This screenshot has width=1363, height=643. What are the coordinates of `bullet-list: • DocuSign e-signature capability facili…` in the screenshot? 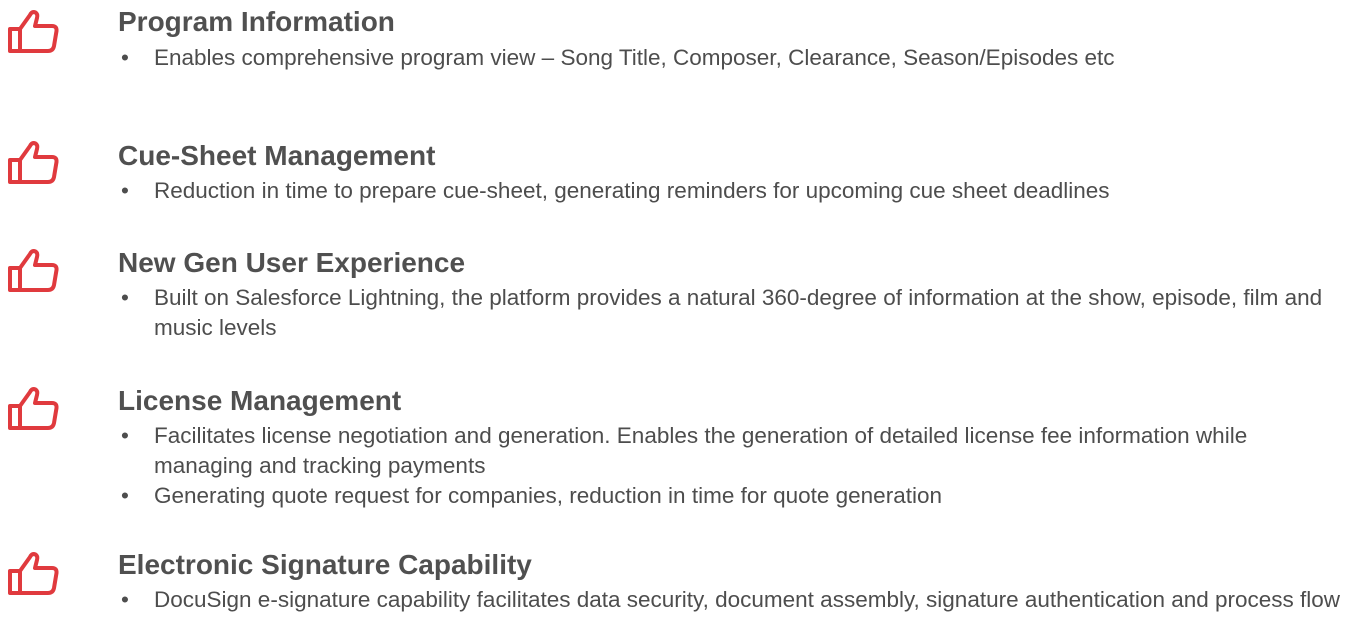 It's located at (734, 600).